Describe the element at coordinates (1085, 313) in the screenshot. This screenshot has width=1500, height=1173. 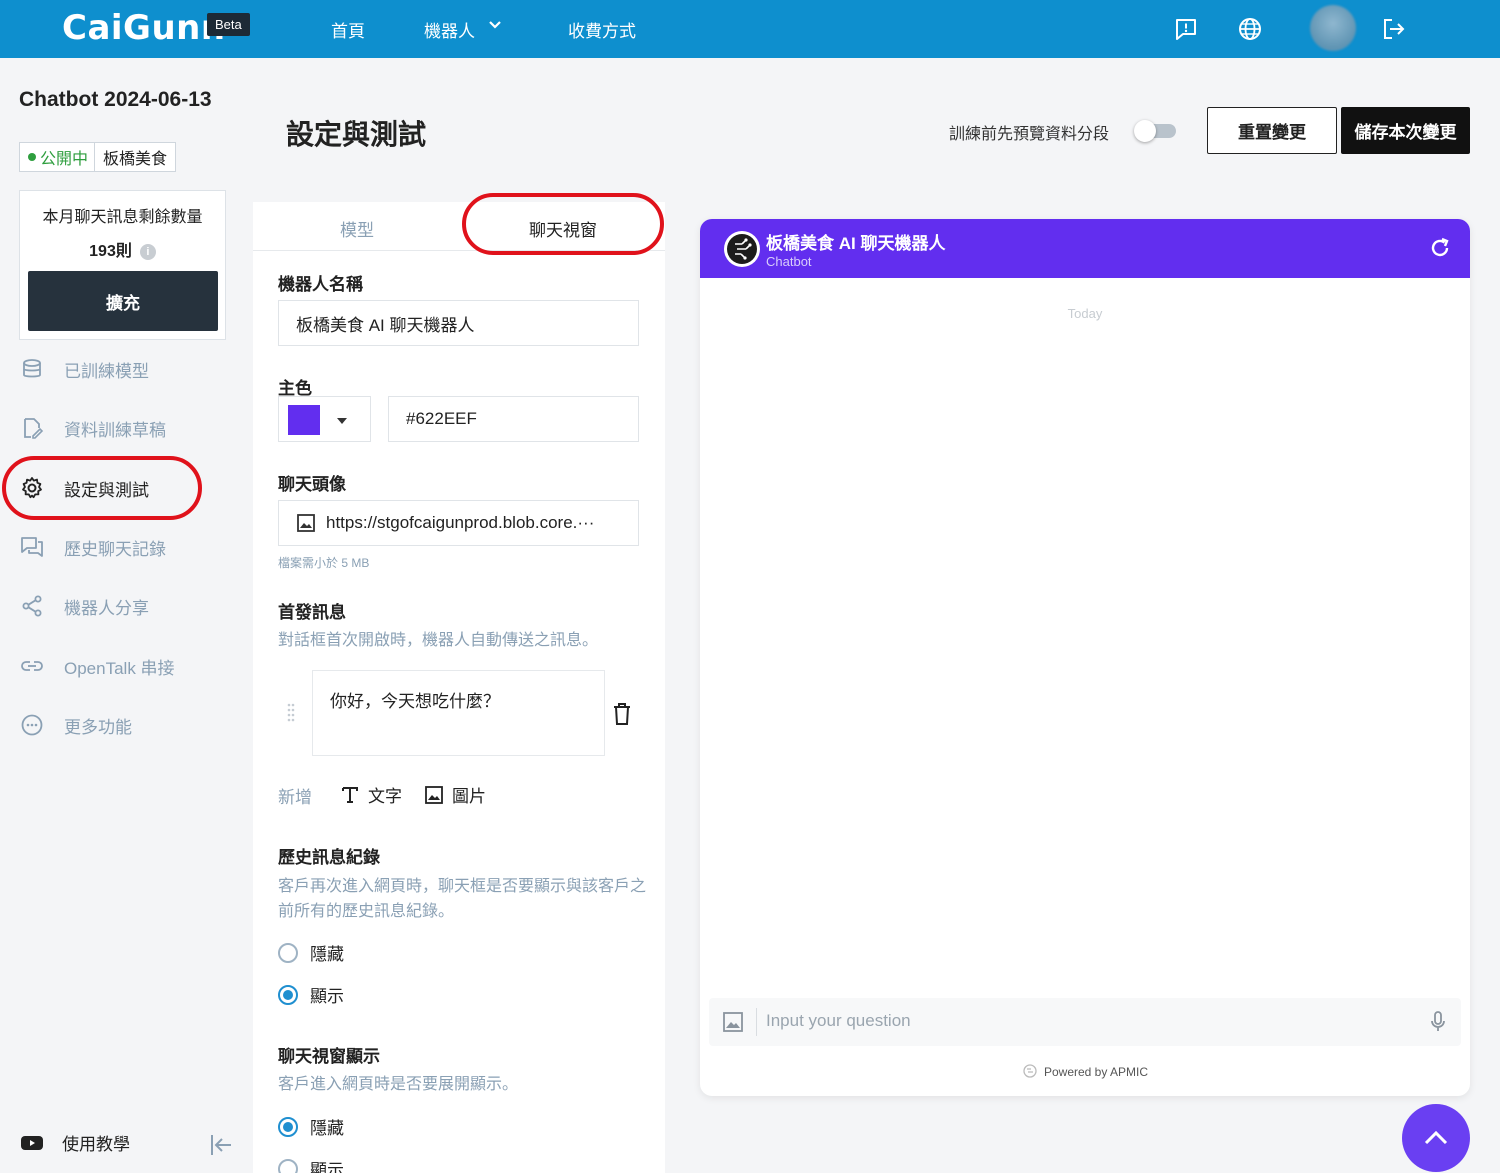
I see `date-separator: Today` at that location.